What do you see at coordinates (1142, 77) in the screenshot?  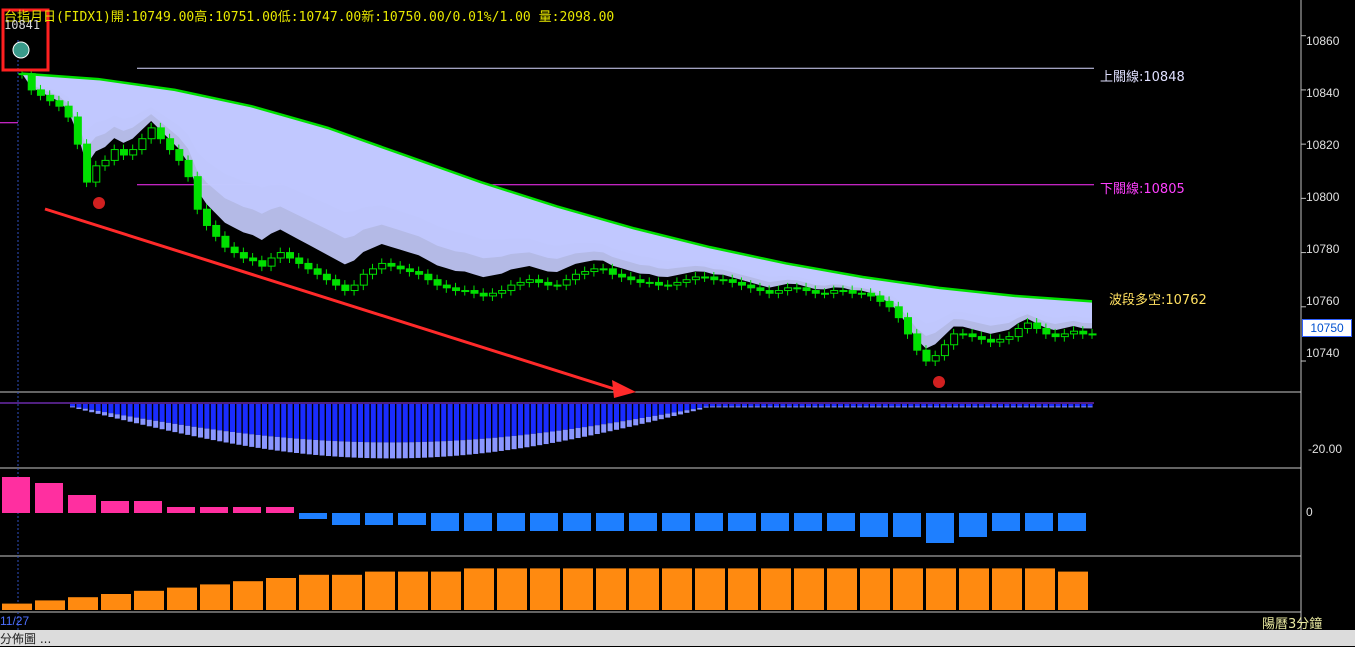 I see `upper-line-label: 上關線:10848` at bounding box center [1142, 77].